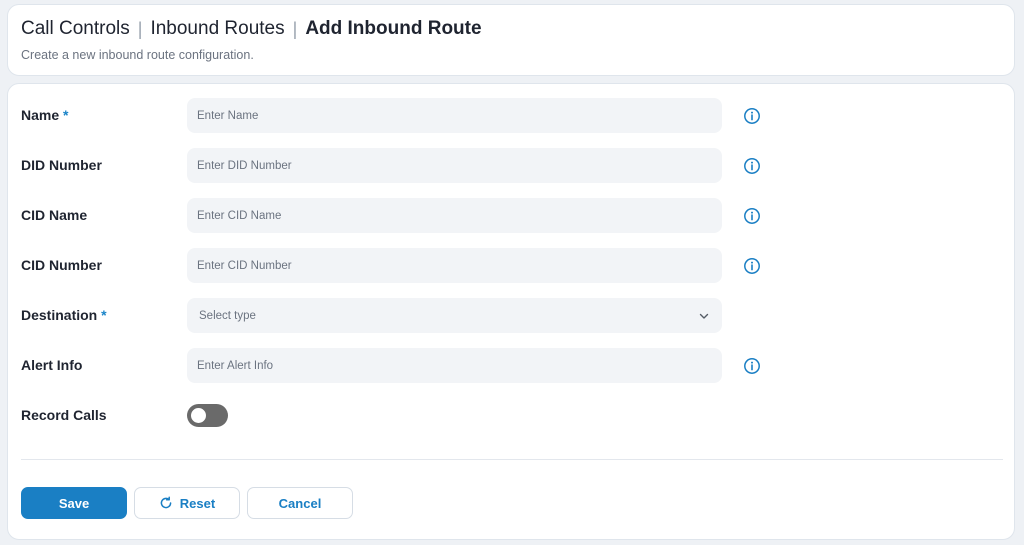 This screenshot has width=1024, height=545. Describe the element at coordinates (217, 29) in the screenshot. I see `breadcrumb-inbound-routes: Inbound Routes` at that location.